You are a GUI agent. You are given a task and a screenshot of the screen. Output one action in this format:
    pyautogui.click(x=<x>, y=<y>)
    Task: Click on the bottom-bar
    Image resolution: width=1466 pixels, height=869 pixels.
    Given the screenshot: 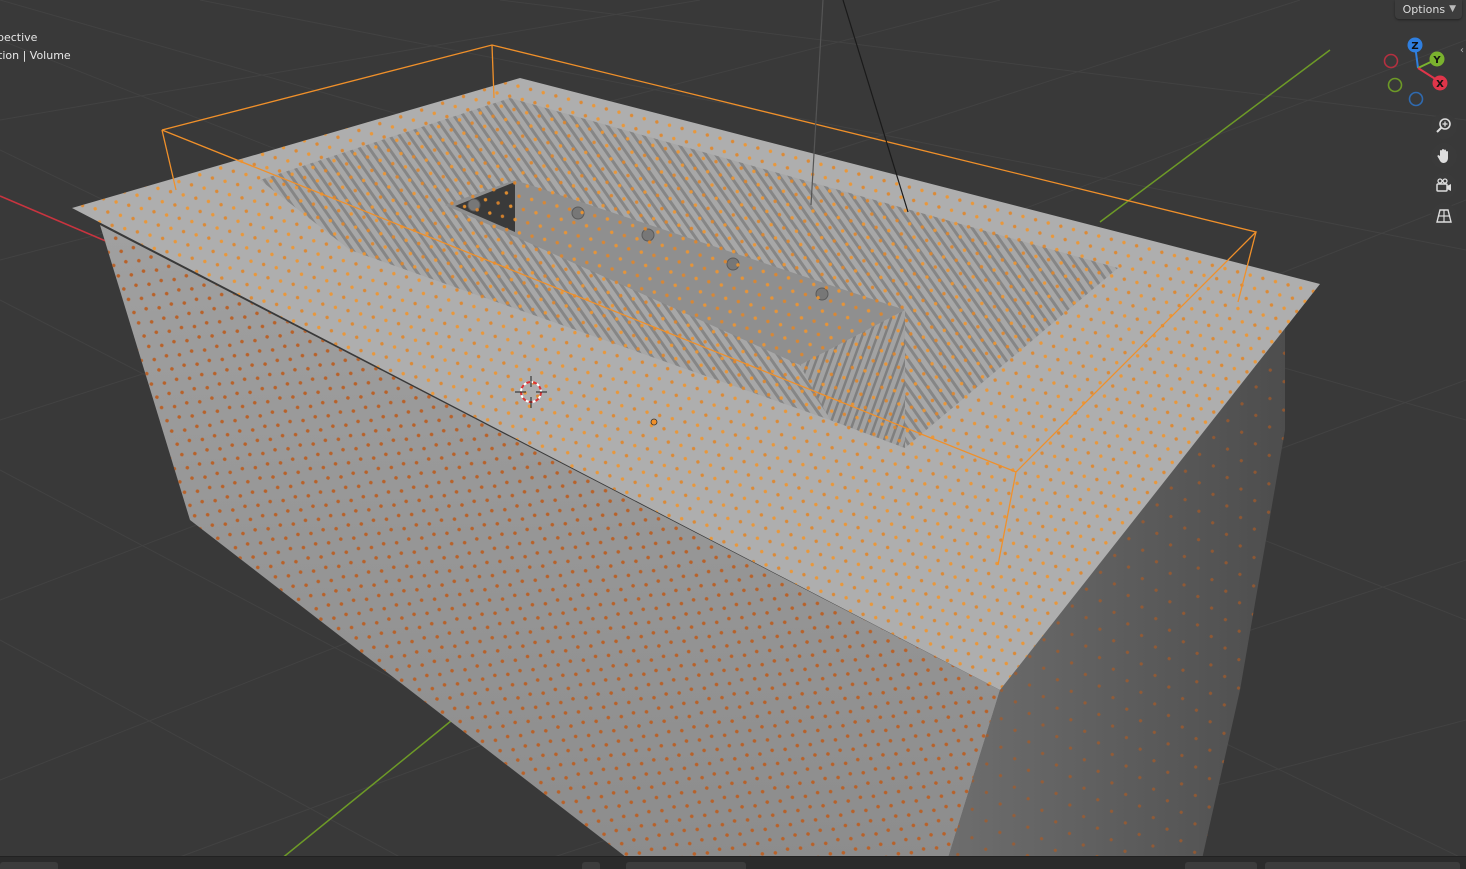 What is the action you would take?
    pyautogui.click(x=733, y=862)
    